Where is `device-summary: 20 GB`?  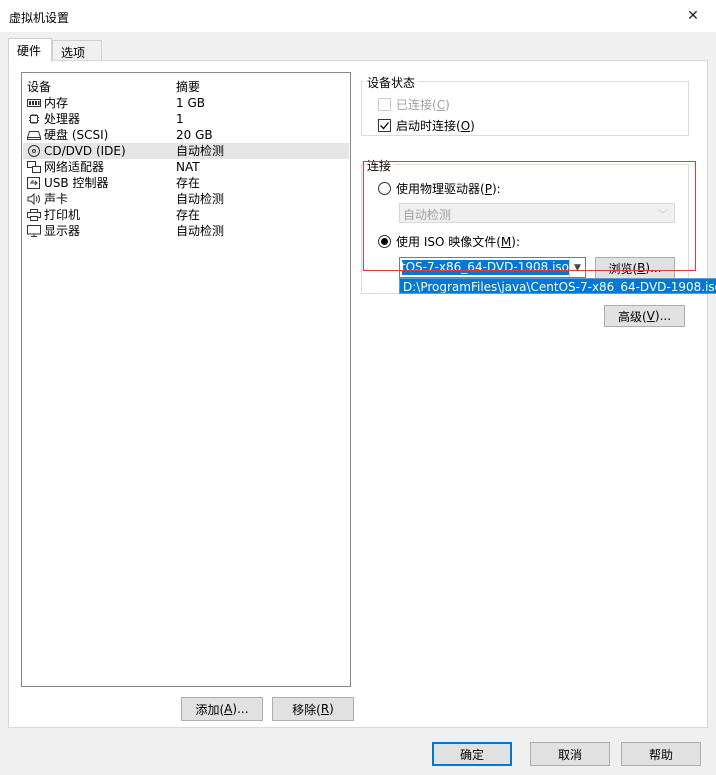 device-summary: 20 GB is located at coordinates (194, 135).